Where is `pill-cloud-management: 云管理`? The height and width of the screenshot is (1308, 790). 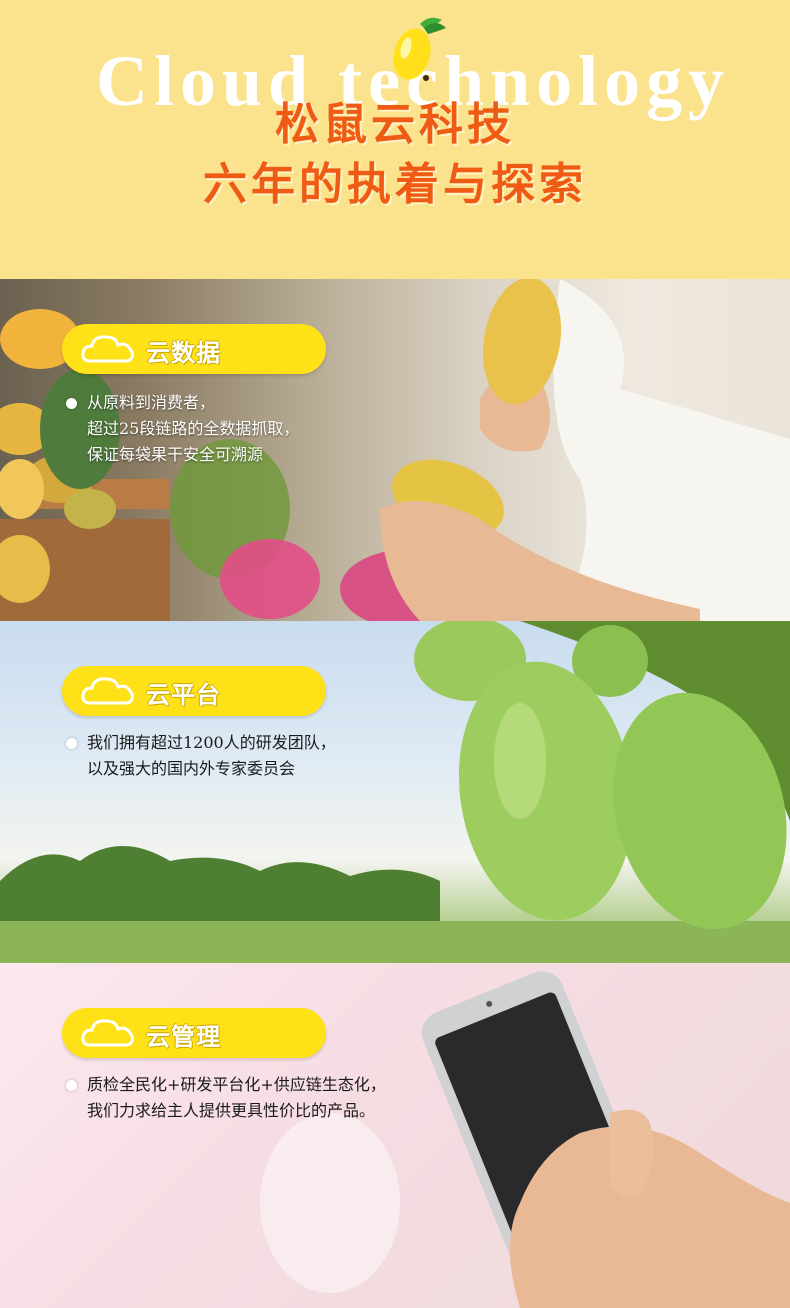 pill-cloud-management: 云管理 is located at coordinates (194, 1033).